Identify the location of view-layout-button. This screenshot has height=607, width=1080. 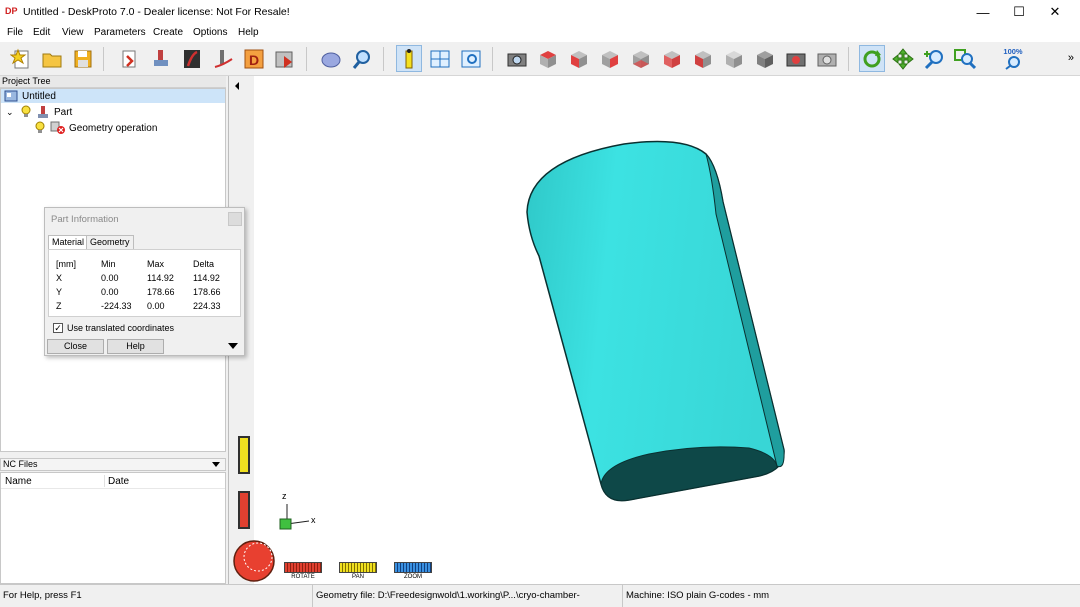
(440, 58).